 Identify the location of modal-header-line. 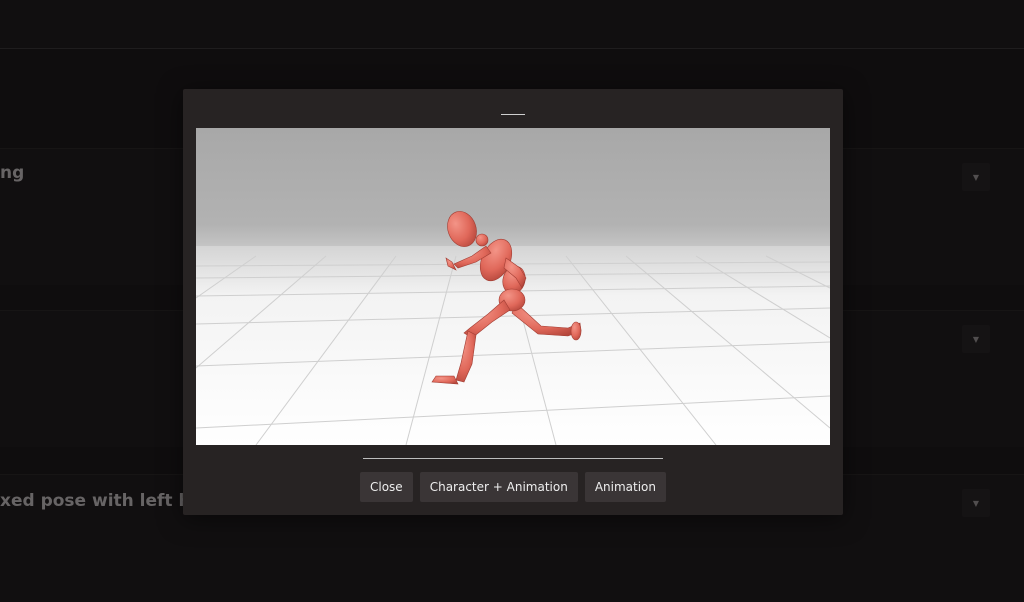
(513, 114).